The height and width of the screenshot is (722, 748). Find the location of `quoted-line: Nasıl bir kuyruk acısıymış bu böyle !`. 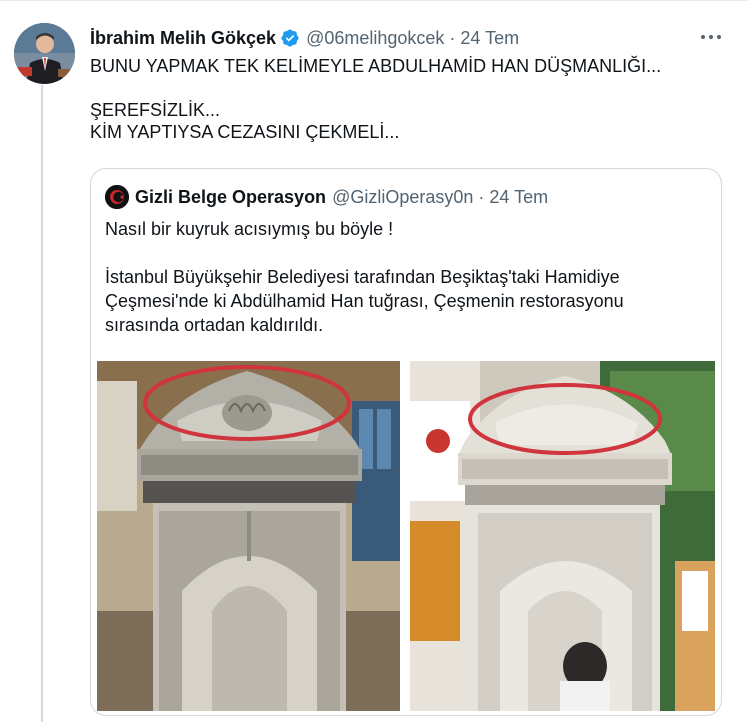

quoted-line: Nasıl bir kuyruk acısıymış bu böyle ! is located at coordinates (249, 229).